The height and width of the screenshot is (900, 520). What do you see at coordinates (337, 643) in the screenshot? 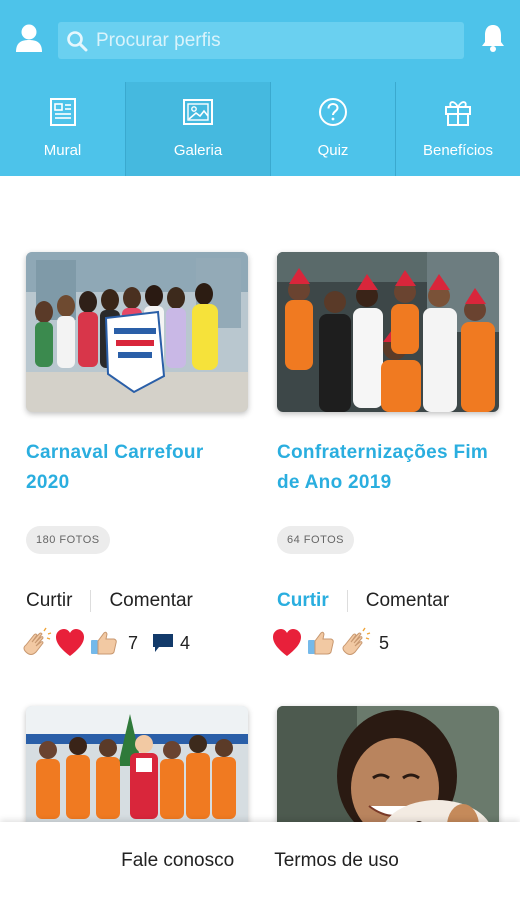
I see `reactions-row: 5` at bounding box center [337, 643].